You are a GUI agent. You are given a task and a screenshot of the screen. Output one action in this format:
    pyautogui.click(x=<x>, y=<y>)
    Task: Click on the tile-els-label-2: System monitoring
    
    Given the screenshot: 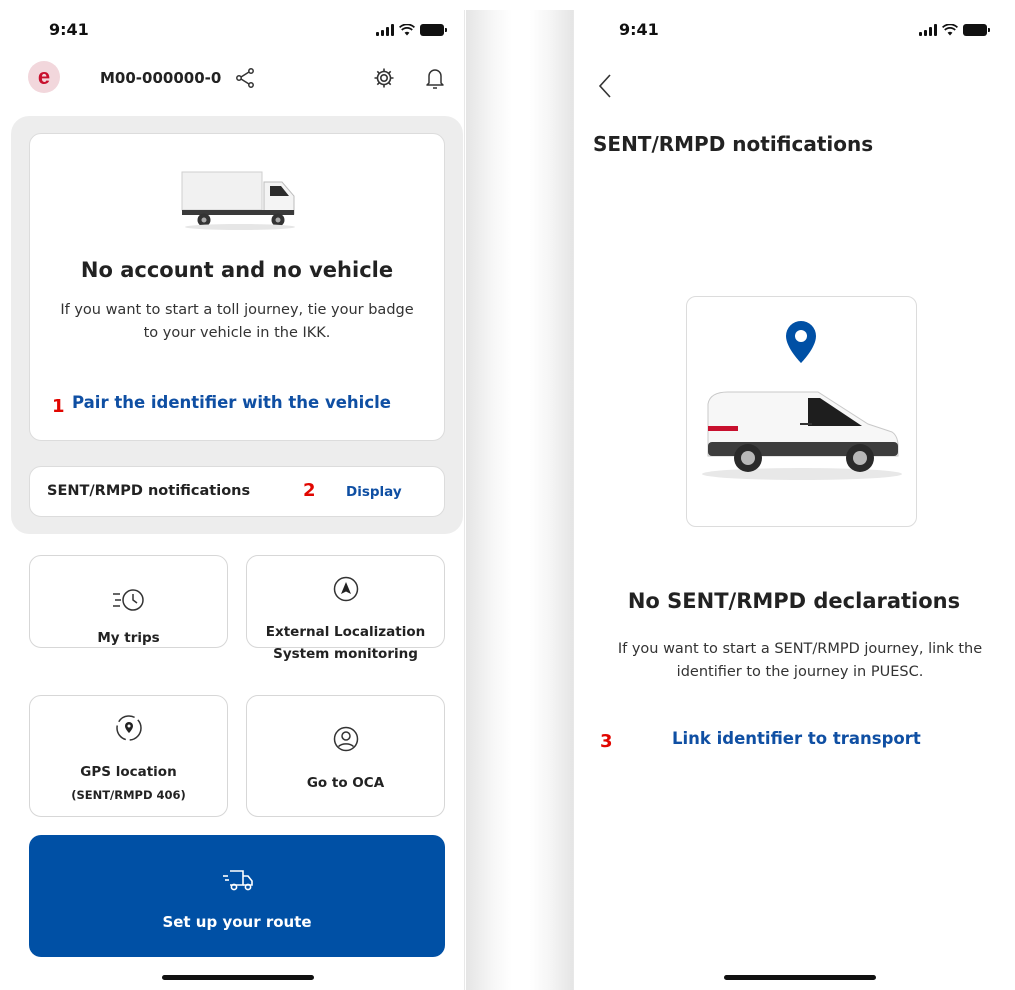 What is the action you would take?
    pyautogui.click(x=345, y=654)
    